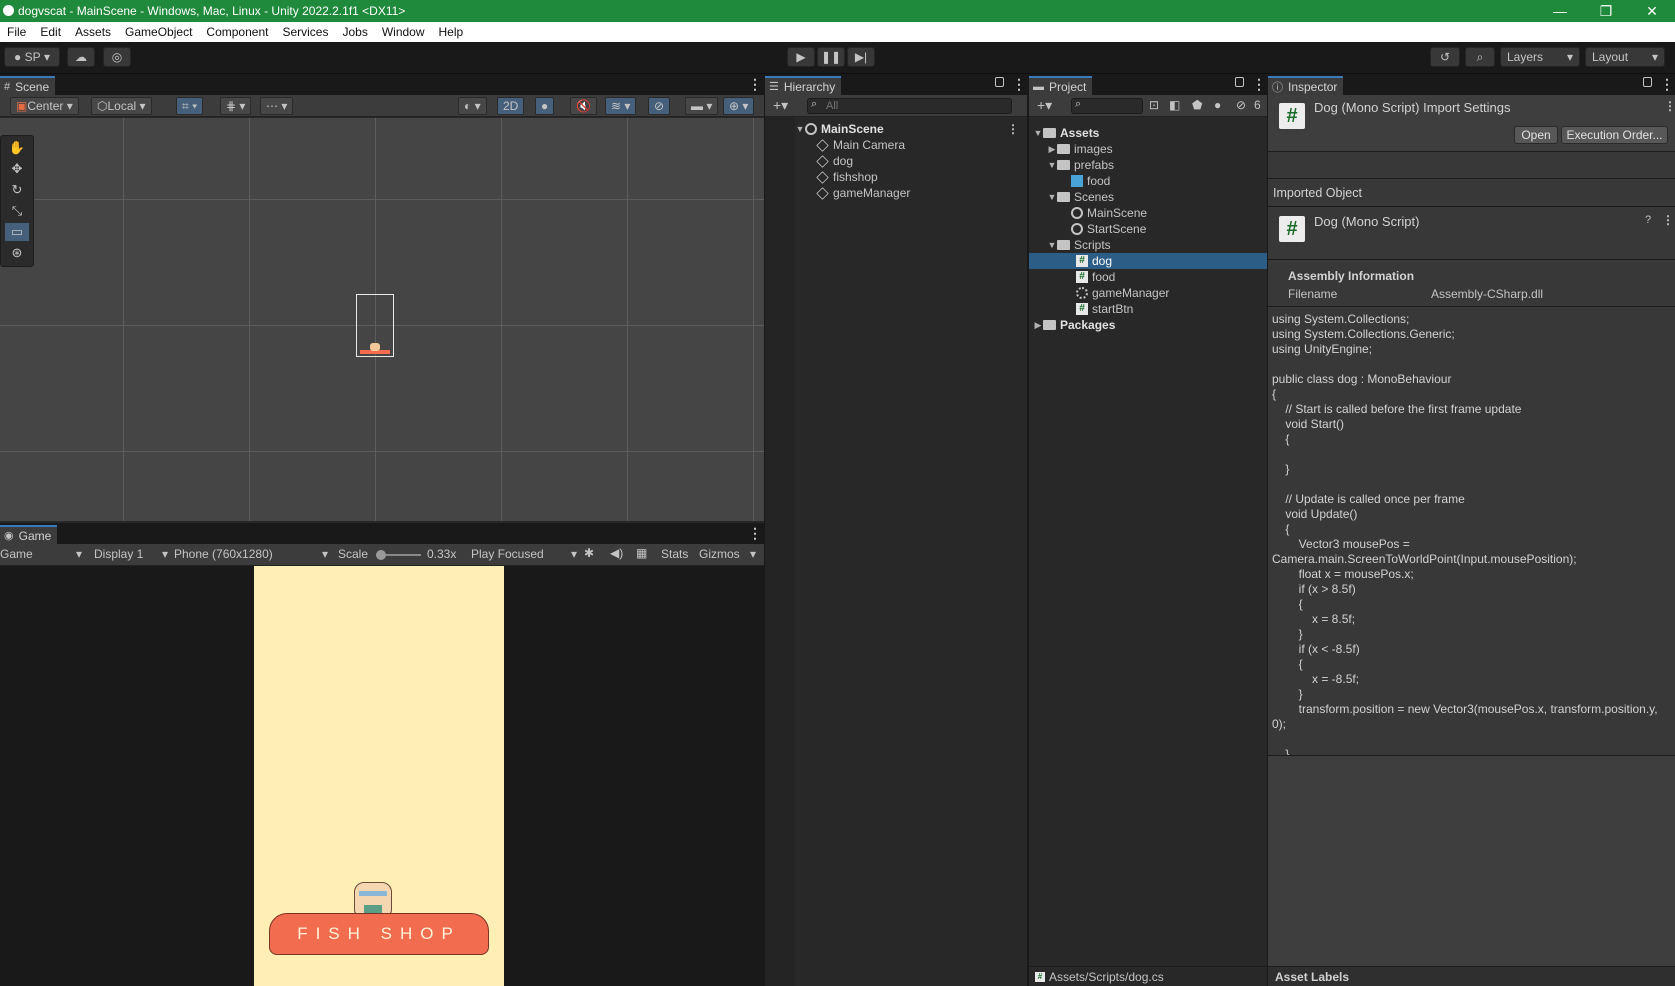 Image resolution: width=1675 pixels, height=986 pixels. Describe the element at coordinates (1306, 85) in the screenshot. I see `tab-inspector: ⓘ Inspector` at that location.